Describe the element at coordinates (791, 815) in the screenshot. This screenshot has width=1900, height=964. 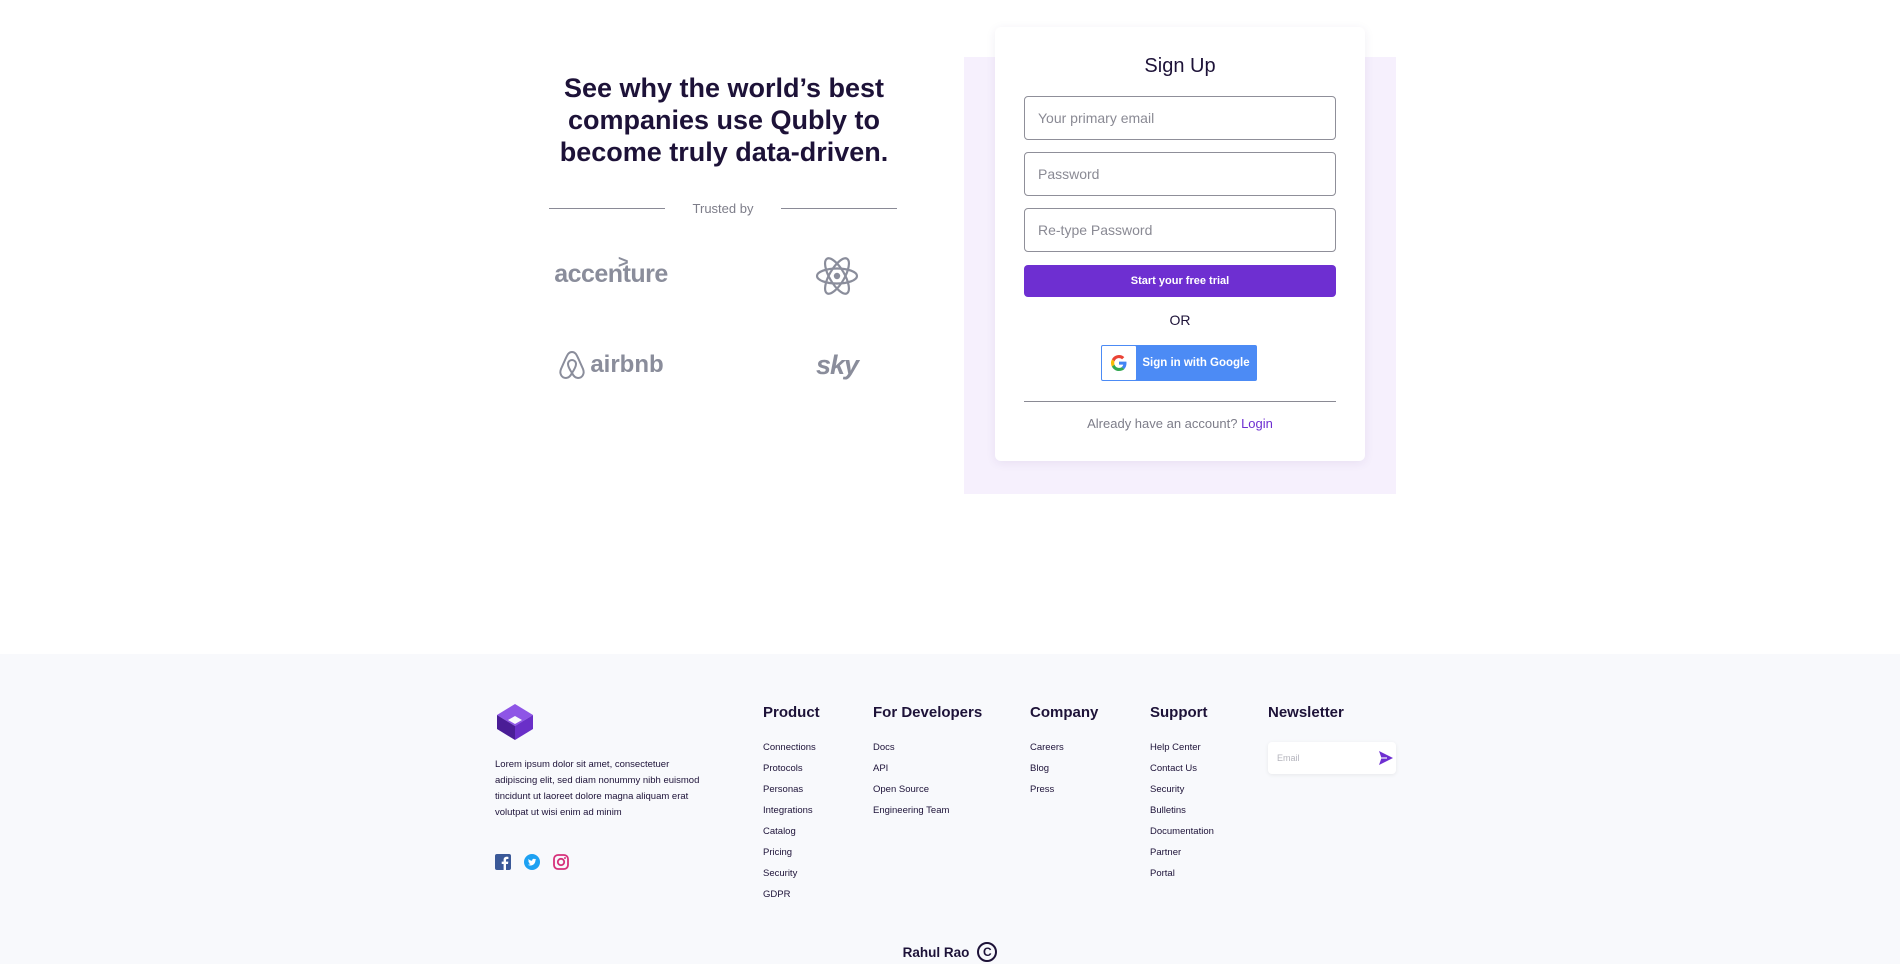
I see `footer-link: Integrations` at that location.